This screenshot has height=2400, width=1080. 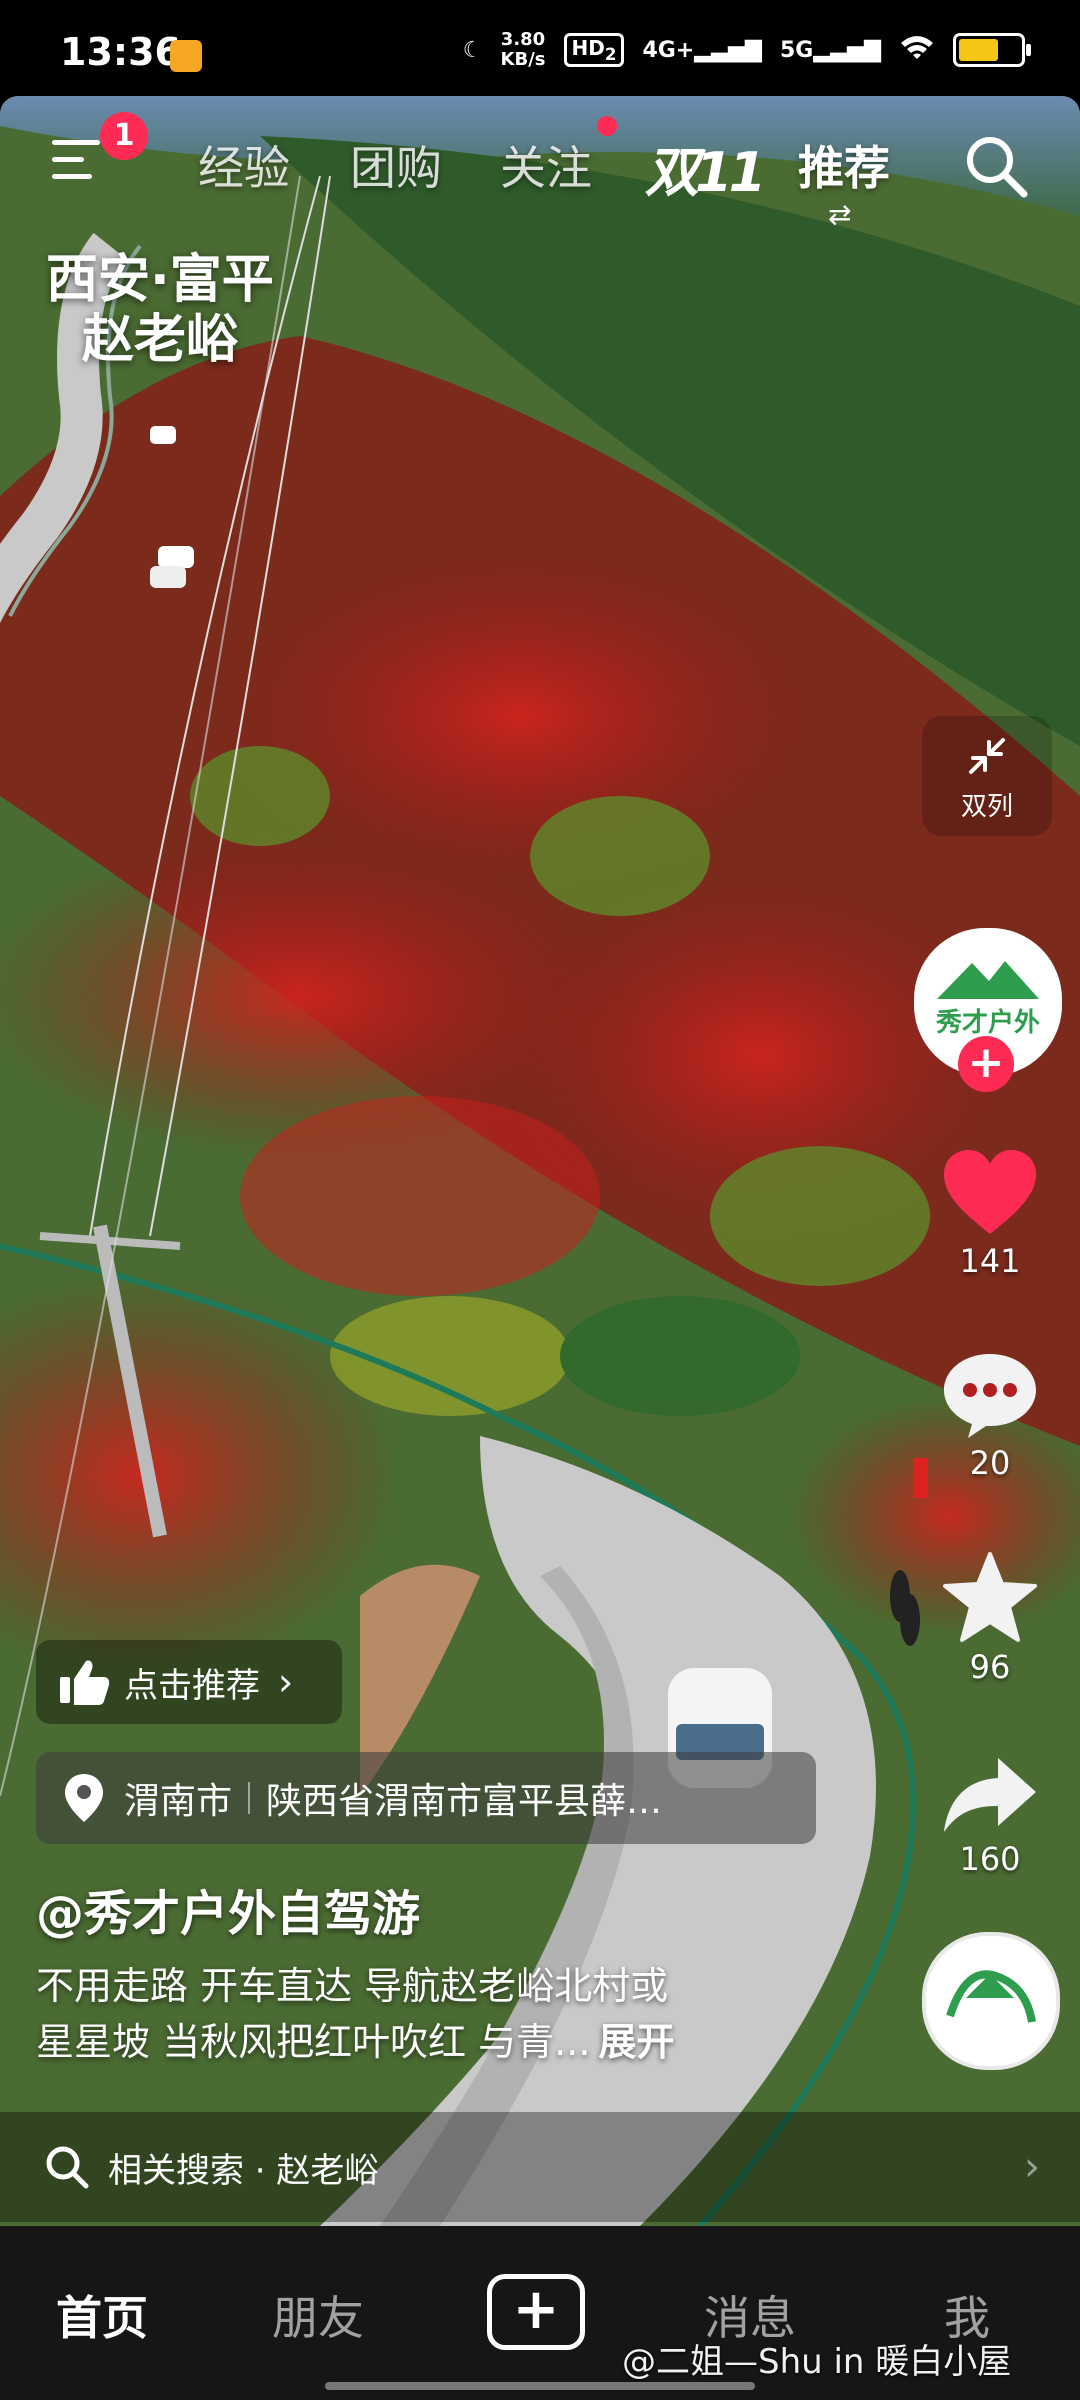 I want to click on create-button: +, so click(x=536, y=2312).